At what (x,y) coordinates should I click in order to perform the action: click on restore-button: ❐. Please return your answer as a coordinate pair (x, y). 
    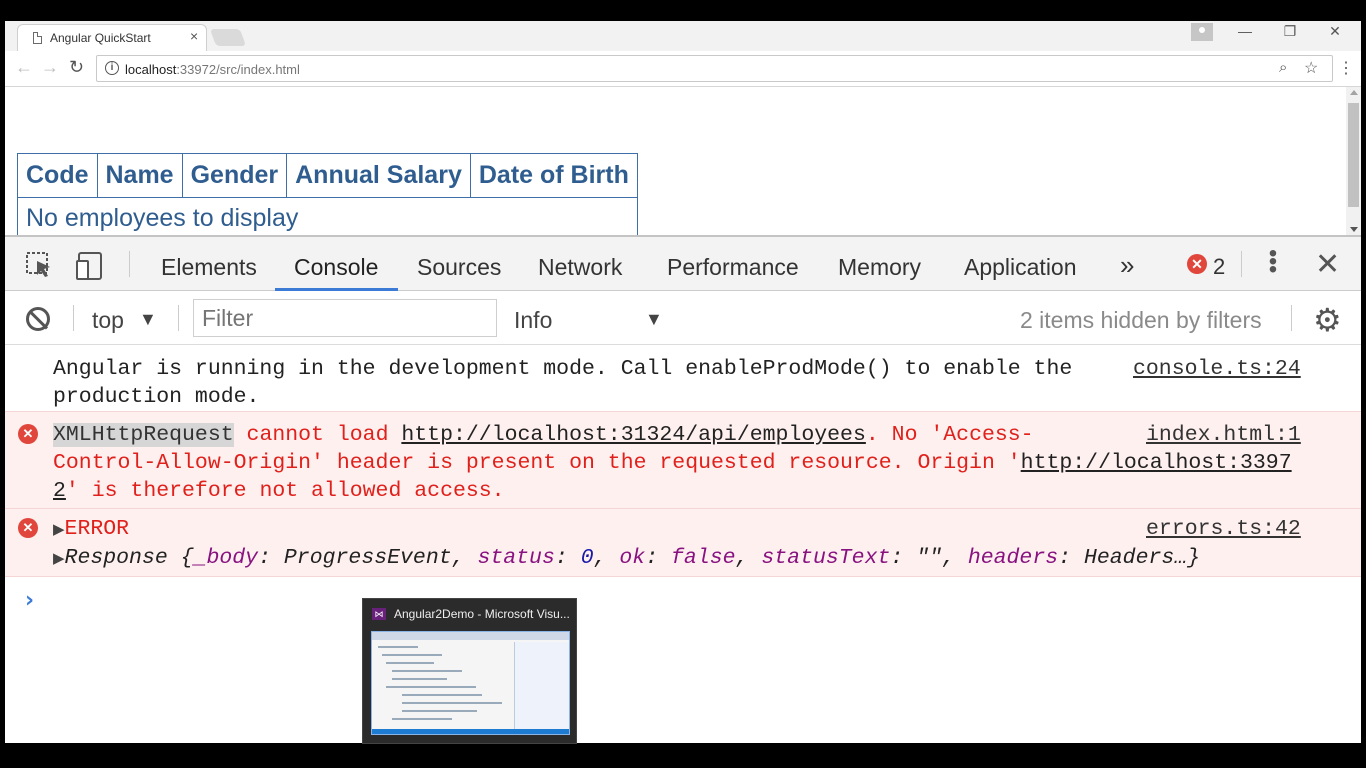
    Looking at the image, I should click on (1290, 31).